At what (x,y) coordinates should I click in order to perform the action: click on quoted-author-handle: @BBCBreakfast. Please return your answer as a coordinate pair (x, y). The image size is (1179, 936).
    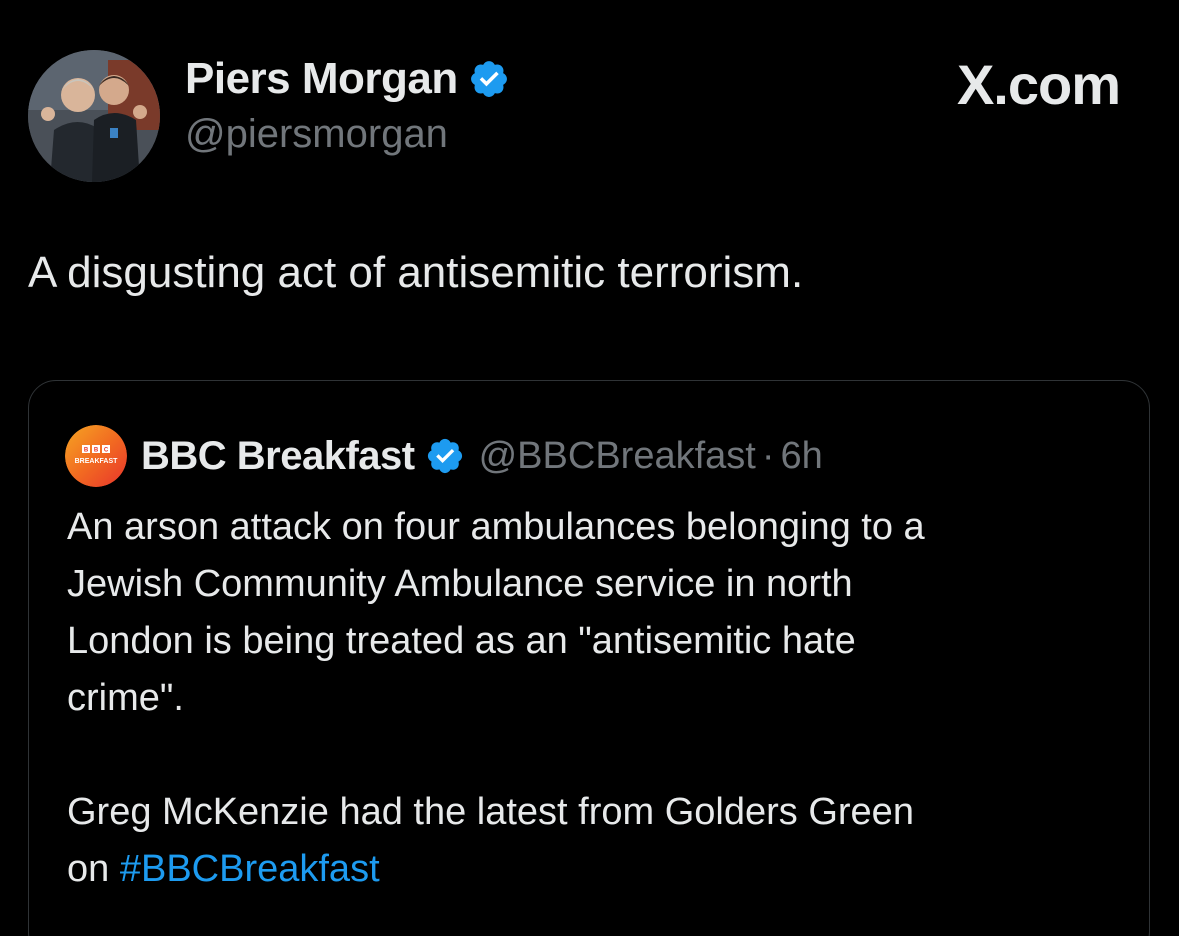
    Looking at the image, I should click on (617, 456).